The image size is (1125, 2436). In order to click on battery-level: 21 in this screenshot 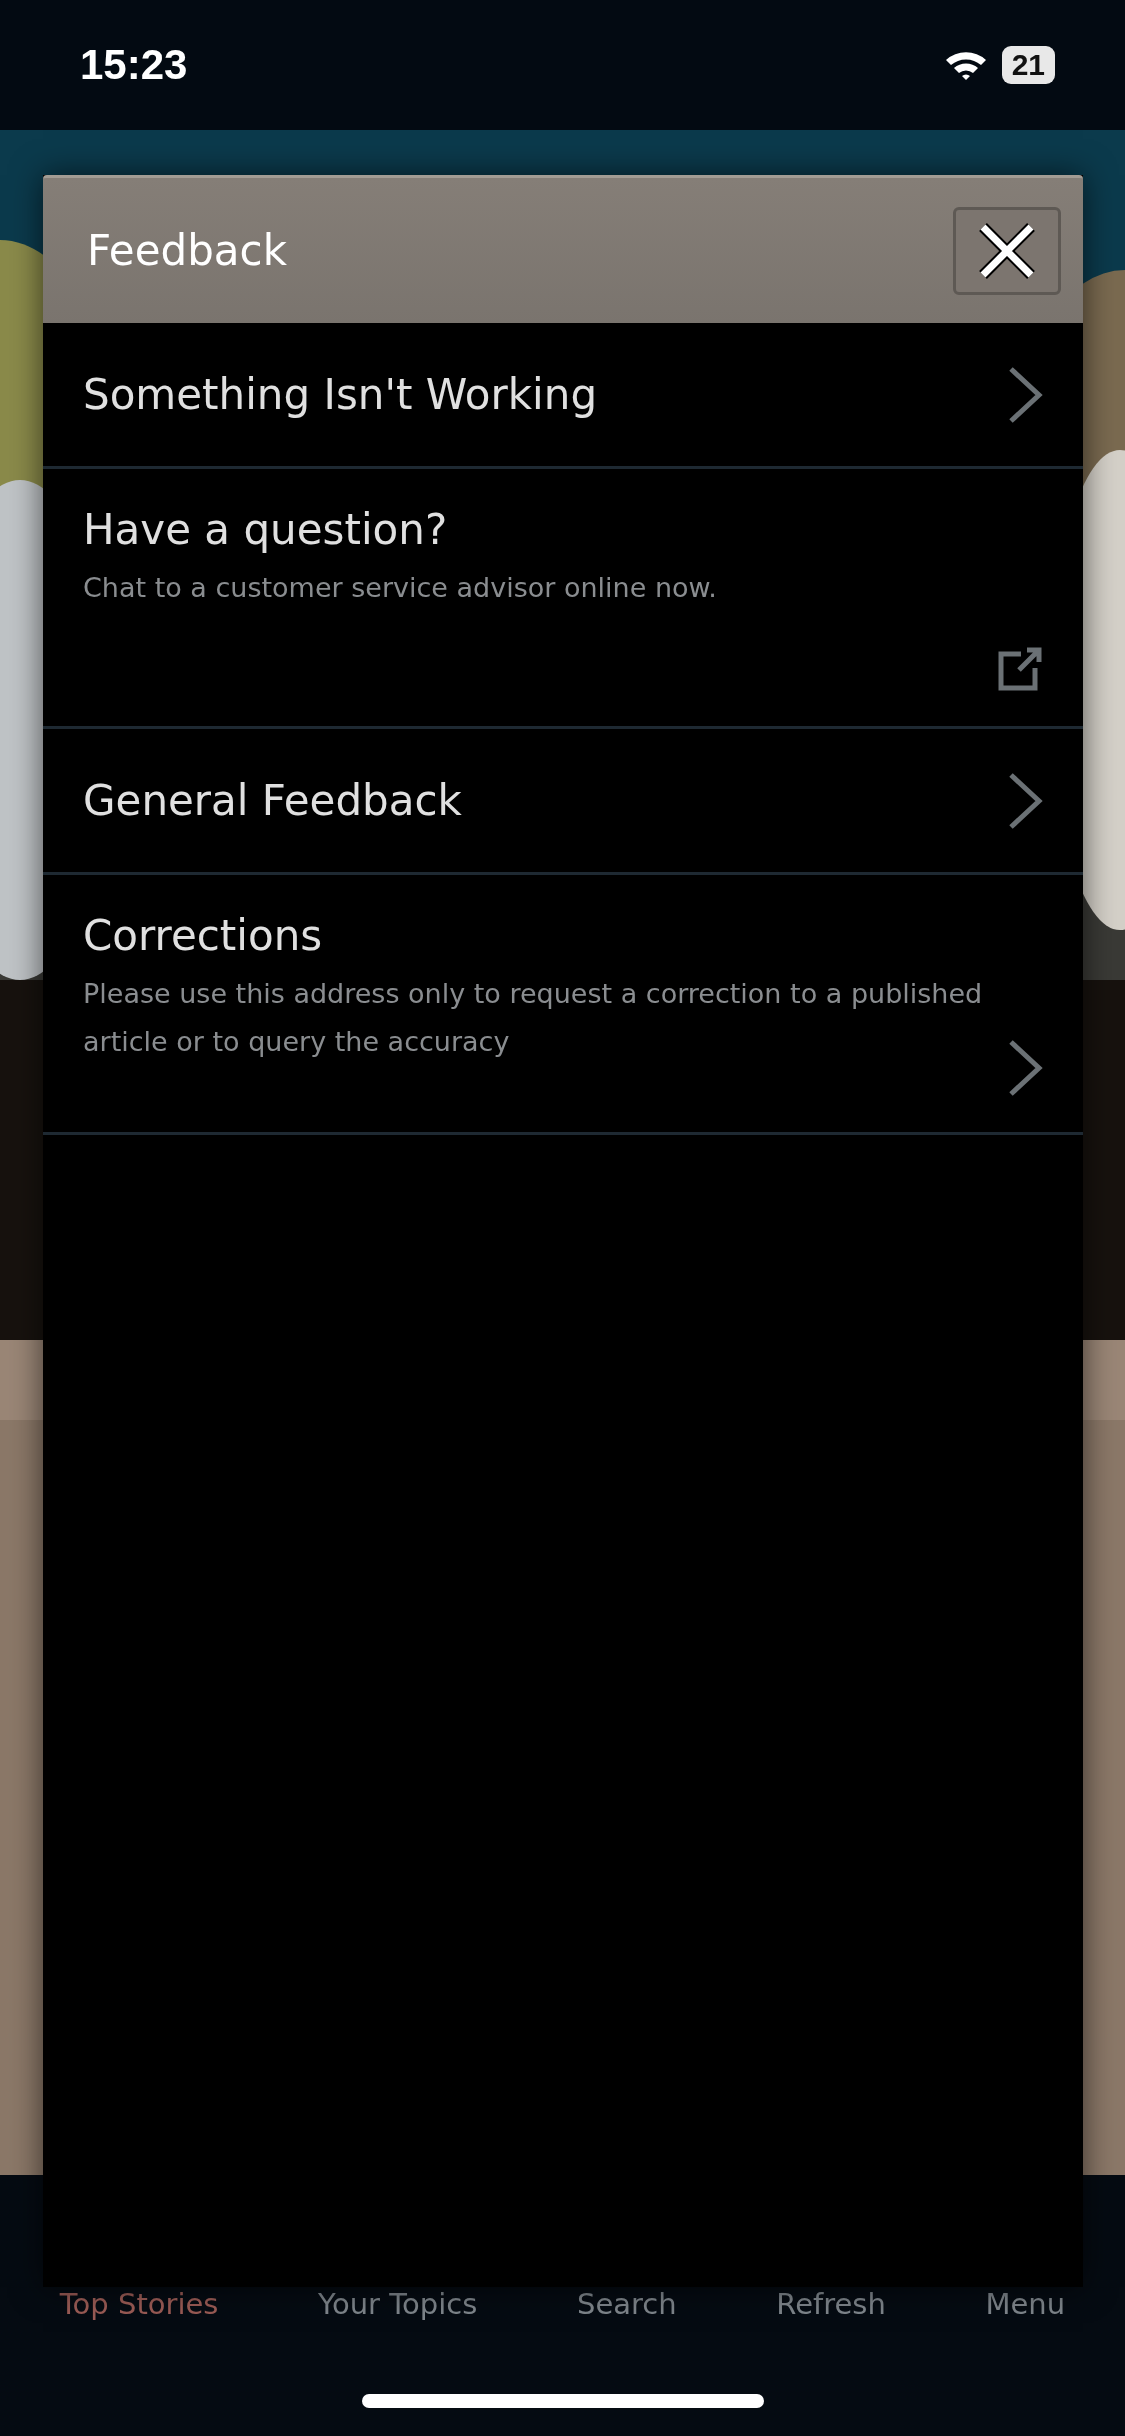, I will do `click(1028, 65)`.